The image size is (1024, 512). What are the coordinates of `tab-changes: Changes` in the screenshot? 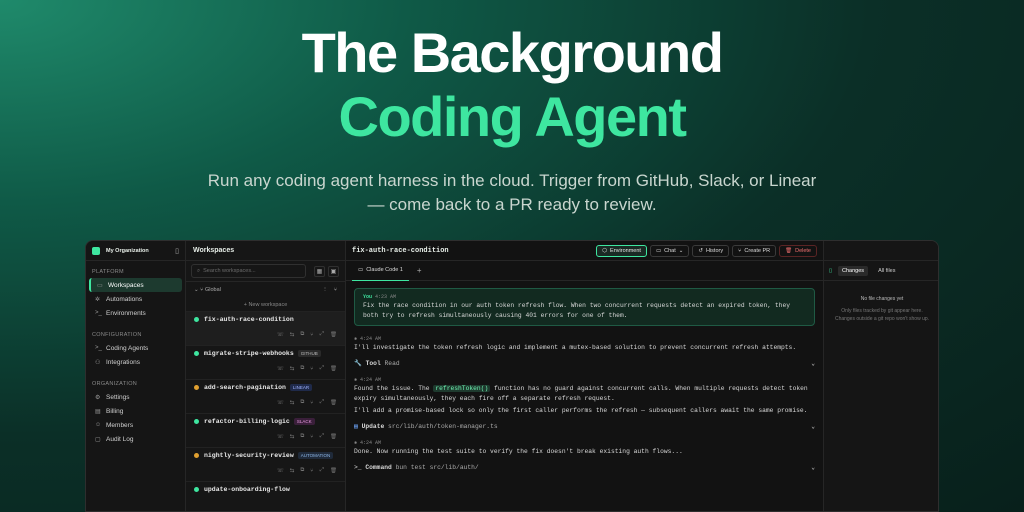 It's located at (853, 270).